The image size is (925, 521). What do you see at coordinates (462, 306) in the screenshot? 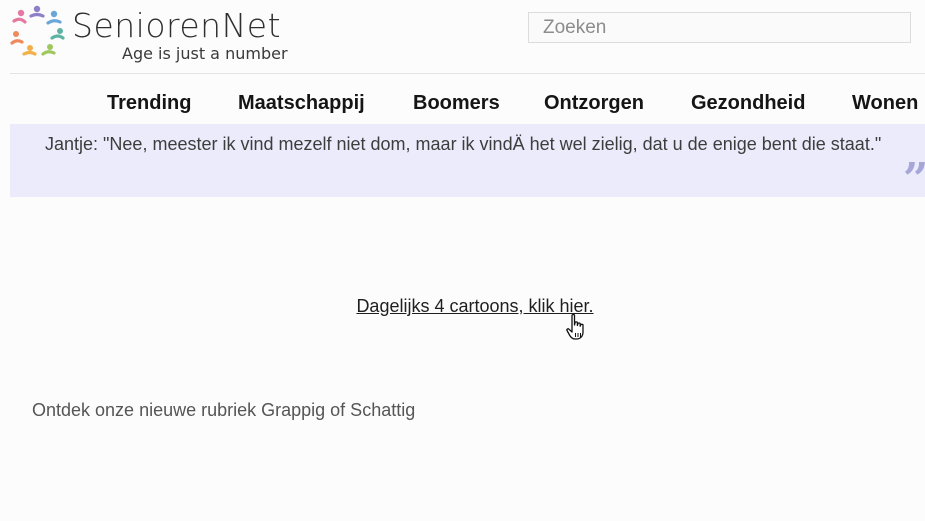
I see `cartoons-link: Dagelijks 4 cartoons, klik hier.` at bounding box center [462, 306].